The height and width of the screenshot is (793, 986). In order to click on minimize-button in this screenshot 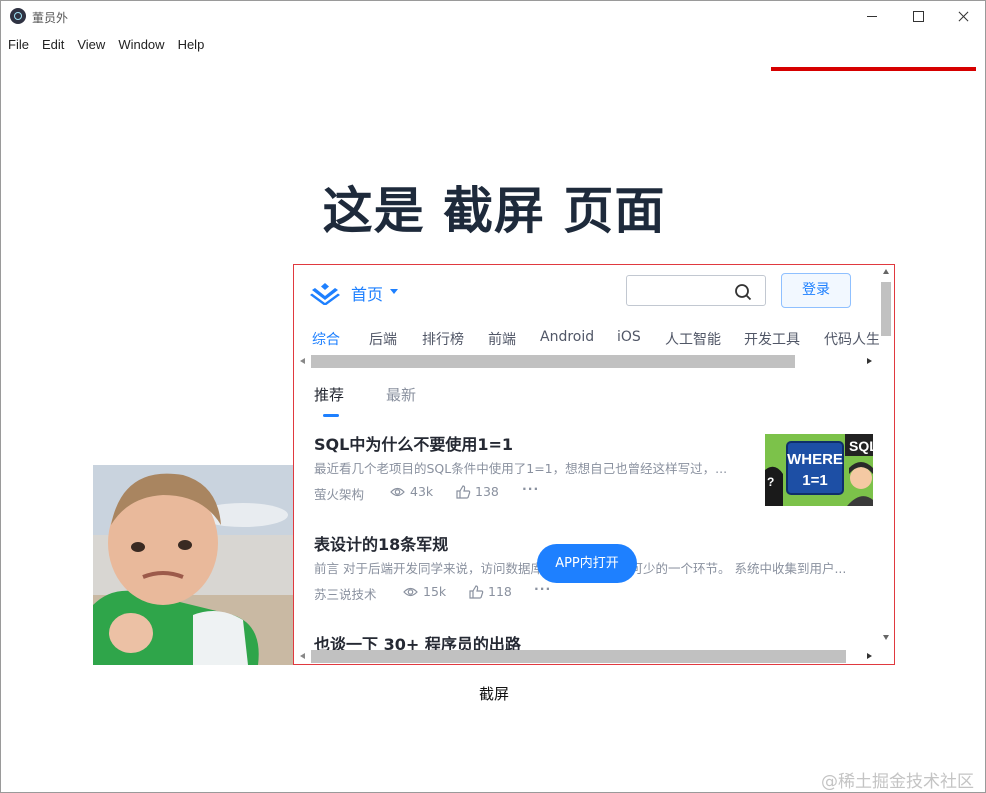, I will do `click(872, 16)`.